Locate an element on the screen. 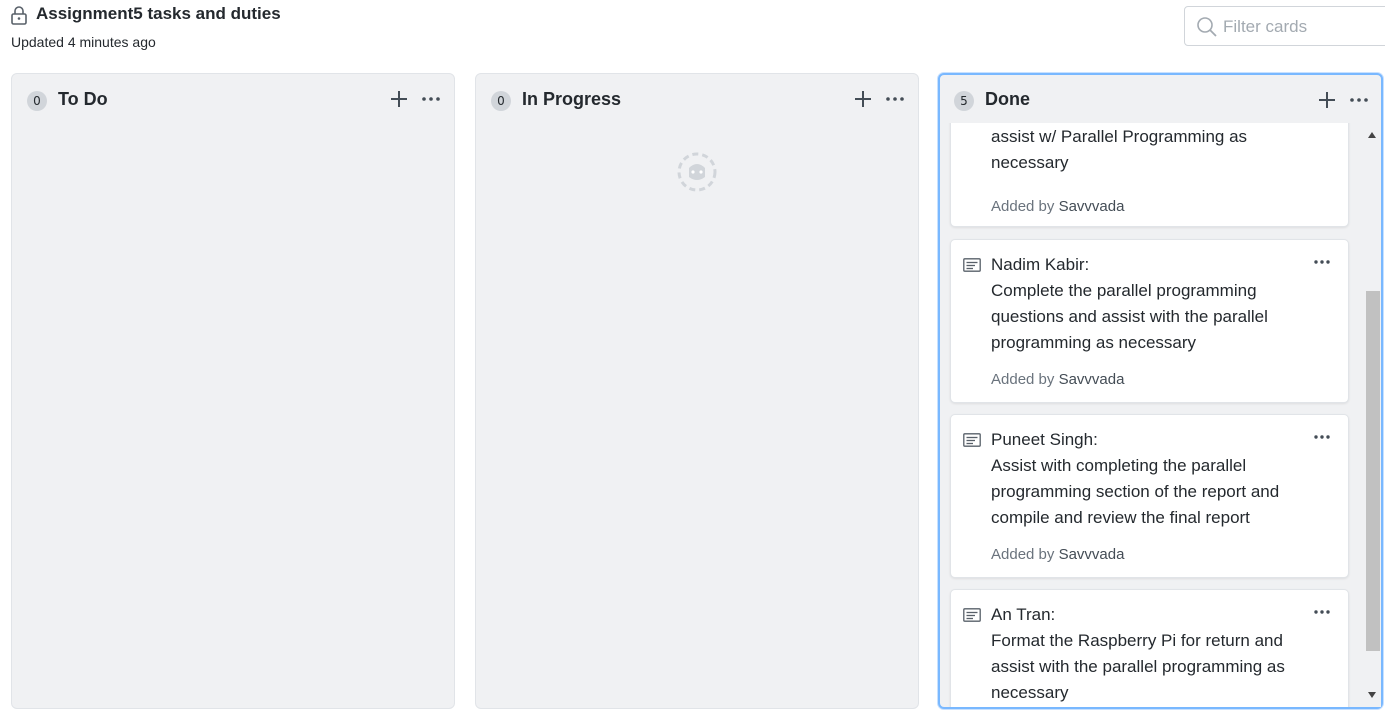 This screenshot has height=727, width=1385. lock-icon is located at coordinates (19, 15).